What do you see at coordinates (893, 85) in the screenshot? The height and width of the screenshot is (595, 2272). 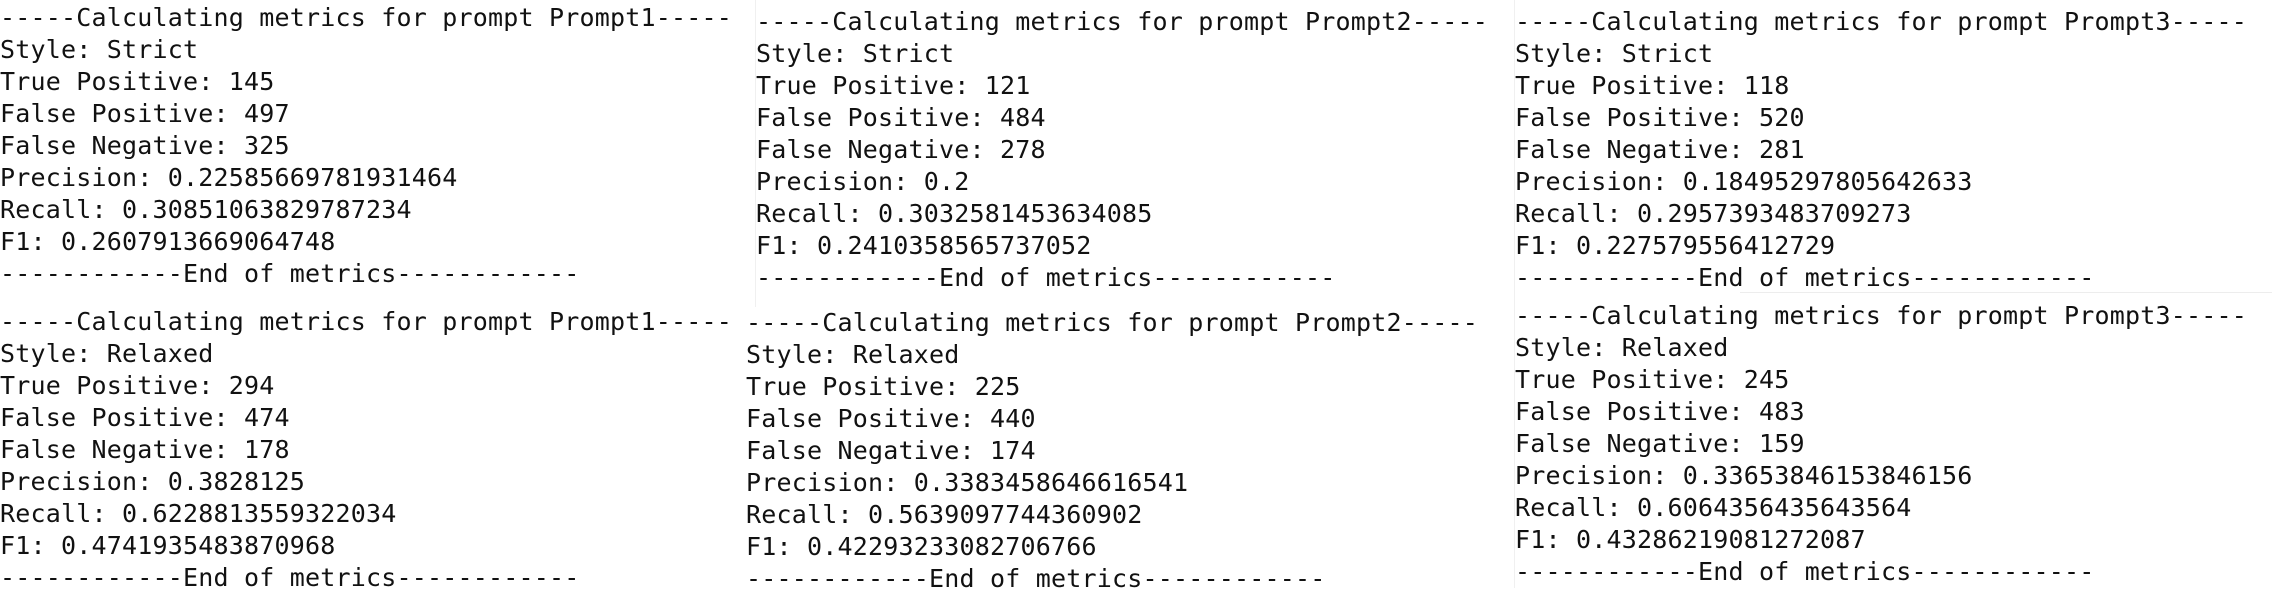 I see `true-positive-line: True Positive: 121` at bounding box center [893, 85].